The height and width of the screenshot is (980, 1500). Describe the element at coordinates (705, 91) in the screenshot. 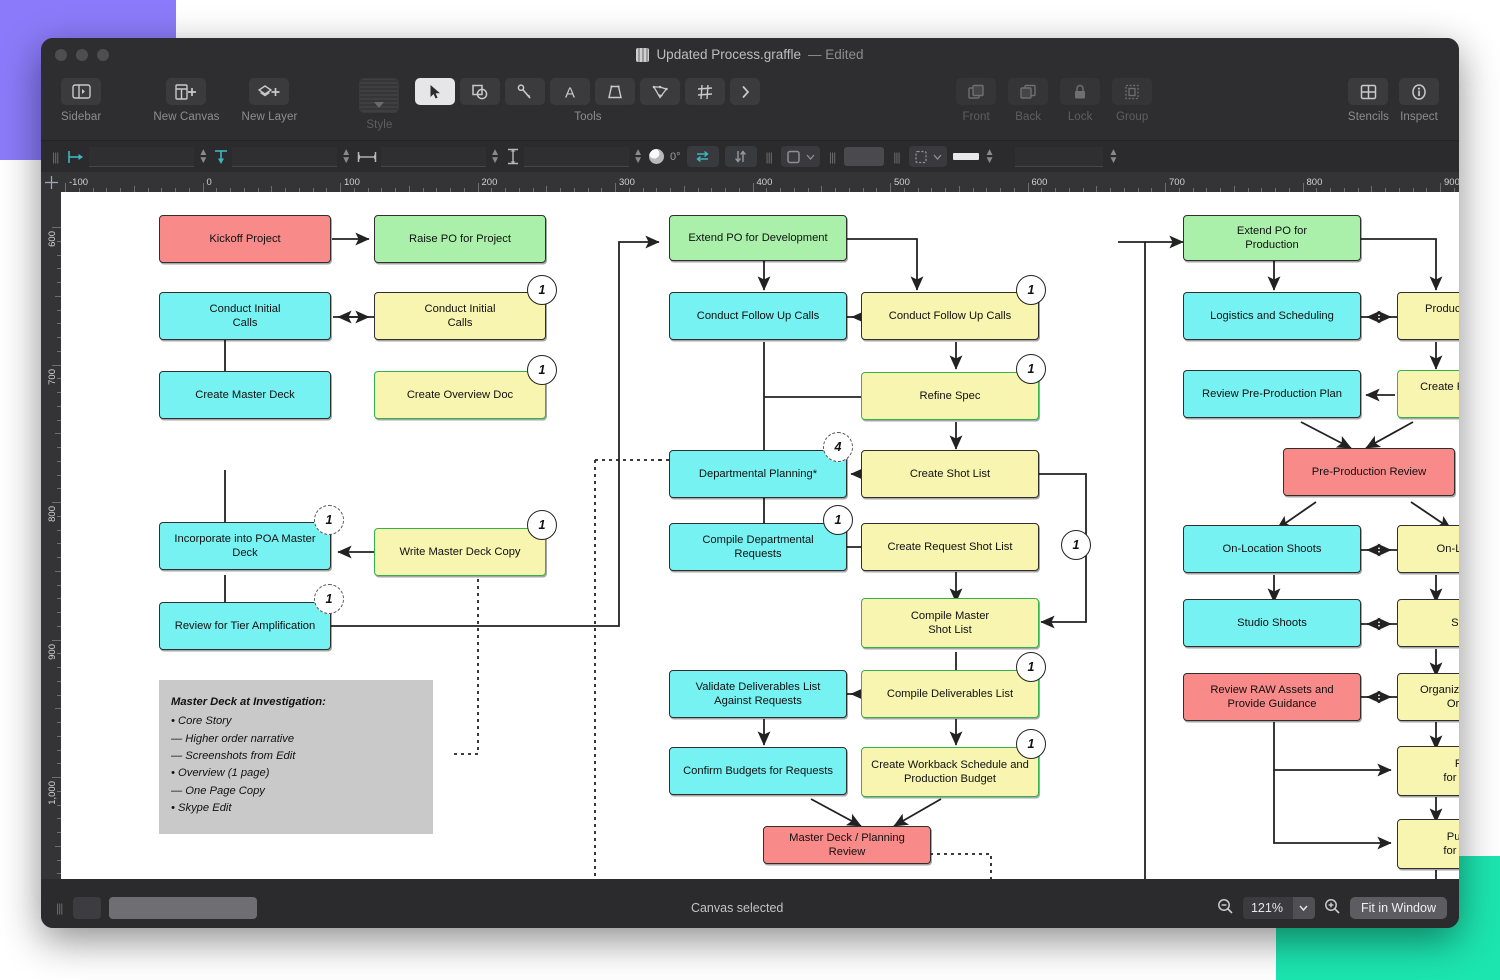

I see `grid-tool-icon` at that location.